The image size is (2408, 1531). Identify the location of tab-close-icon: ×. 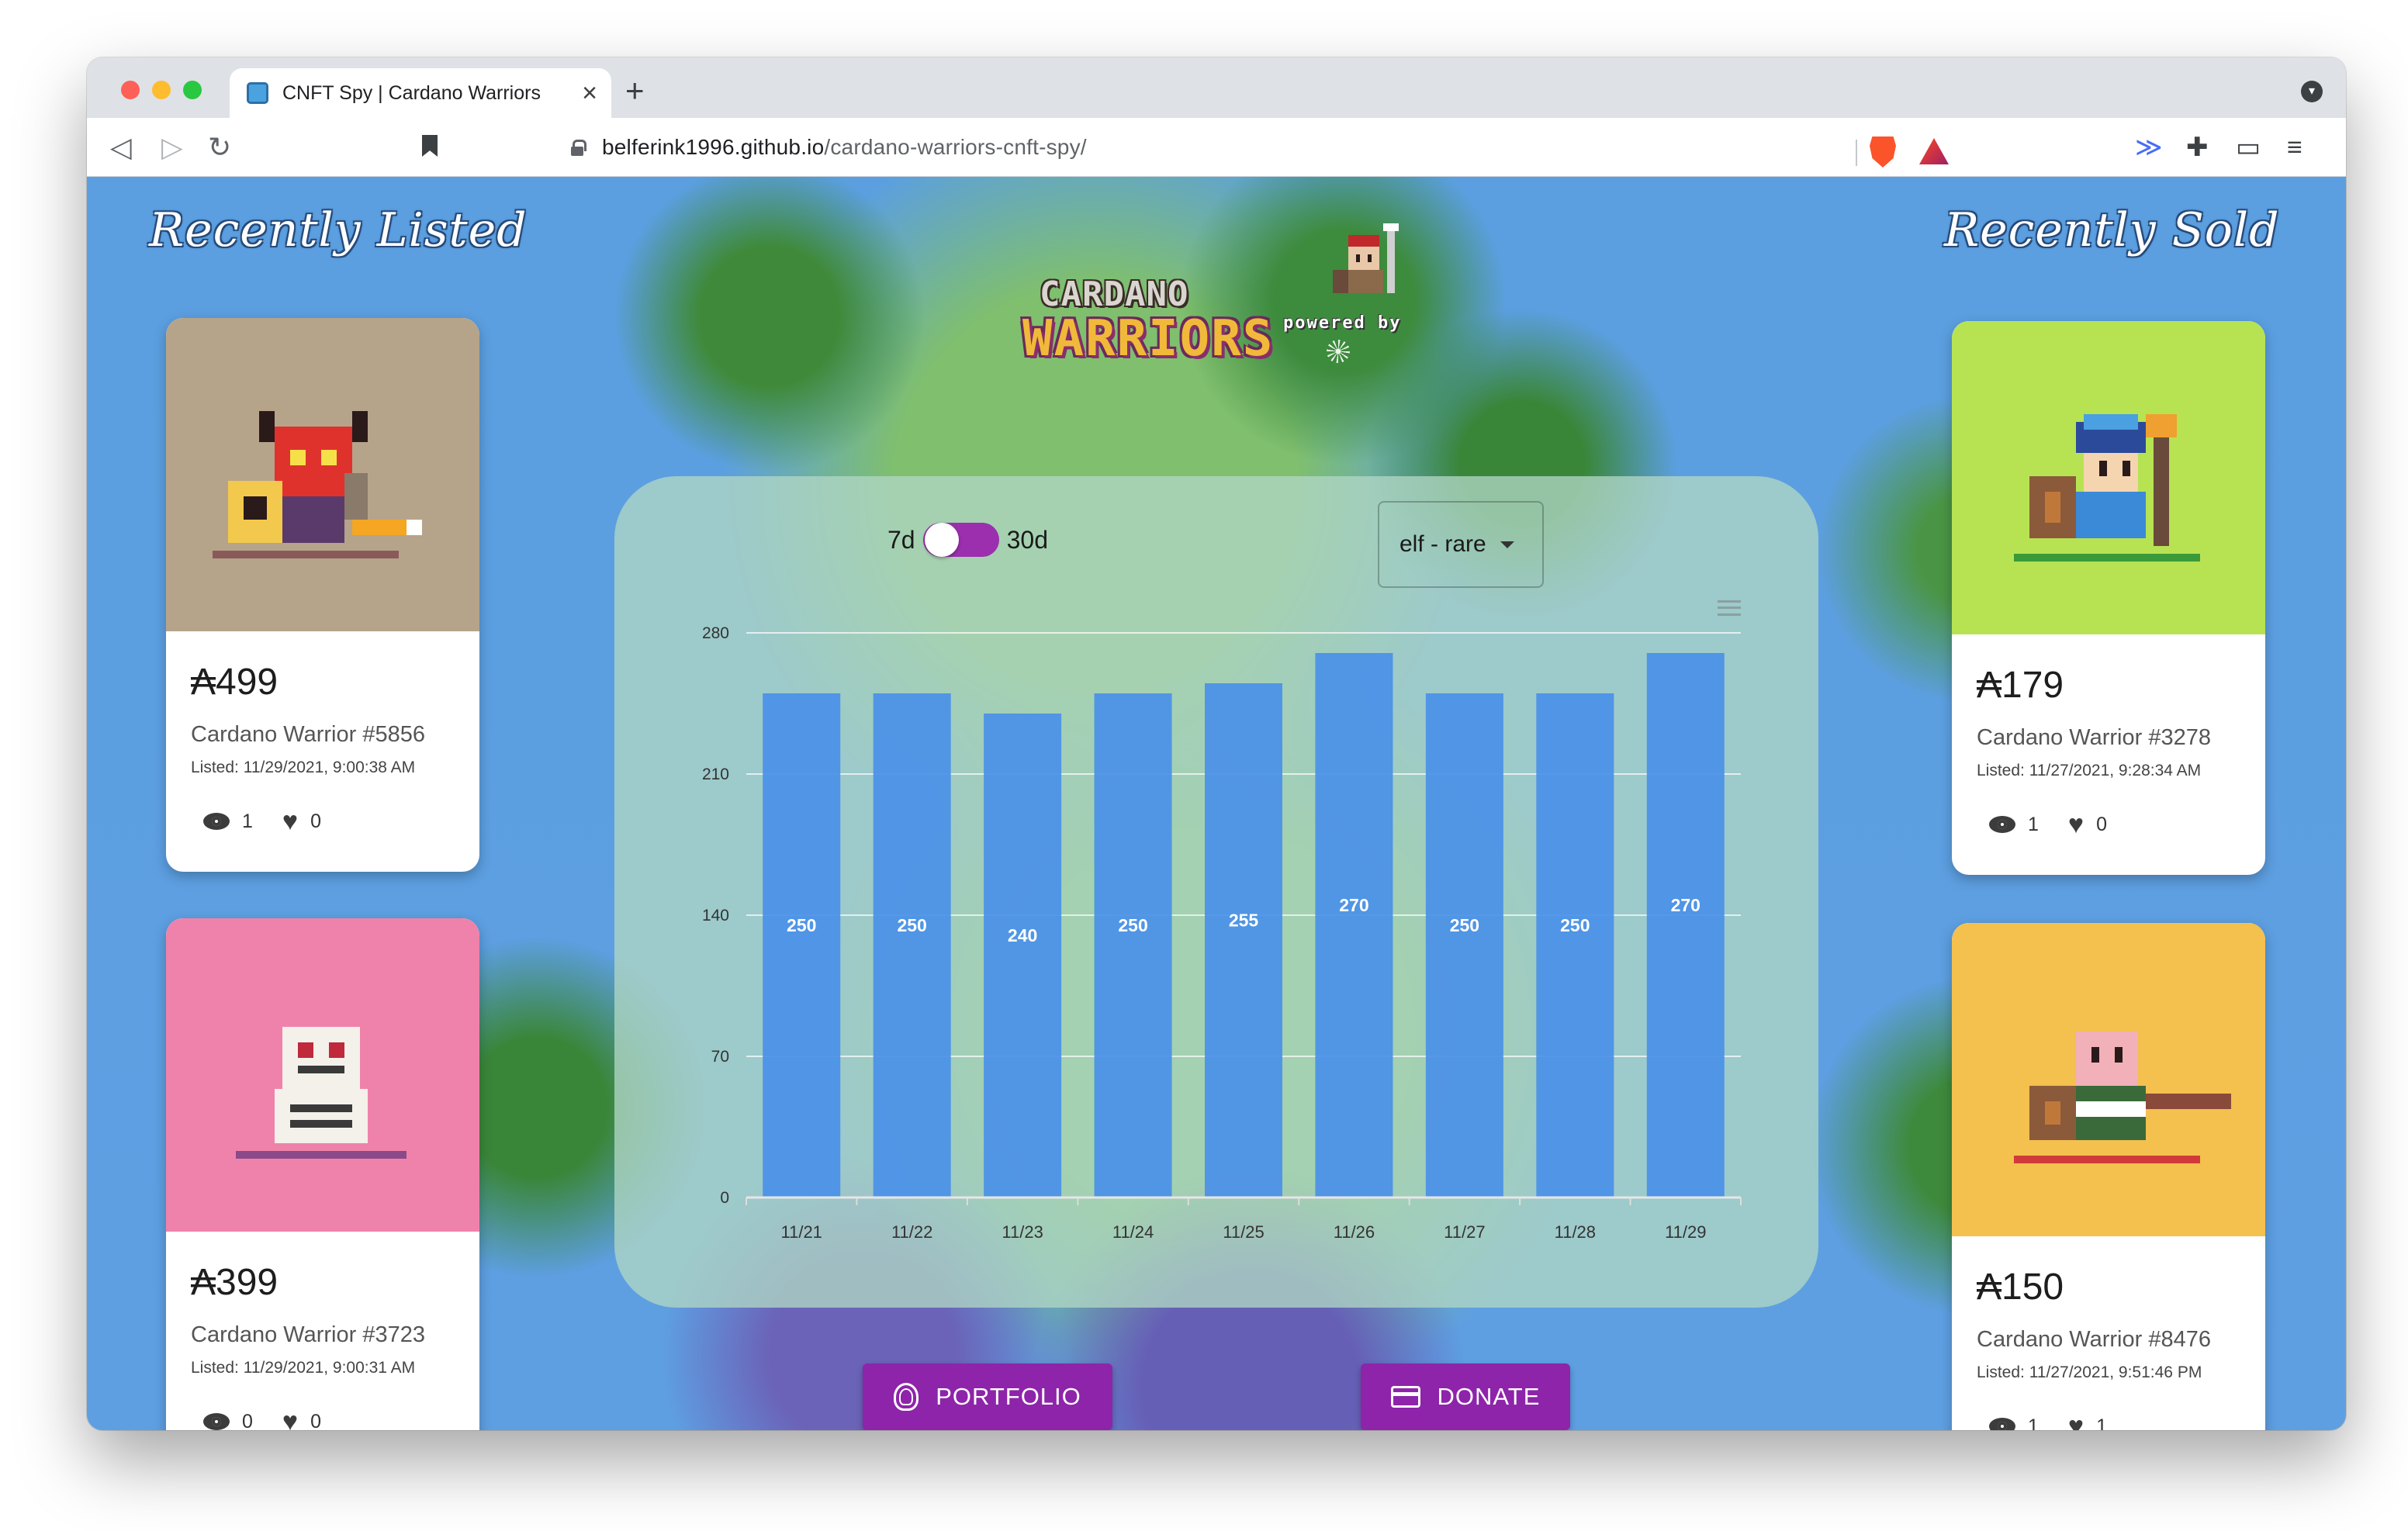
(589, 93).